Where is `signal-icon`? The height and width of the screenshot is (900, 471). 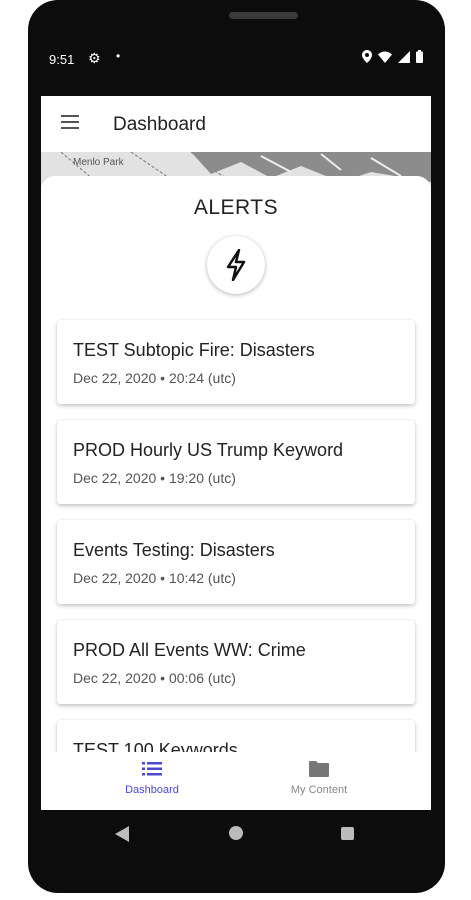 signal-icon is located at coordinates (404, 56).